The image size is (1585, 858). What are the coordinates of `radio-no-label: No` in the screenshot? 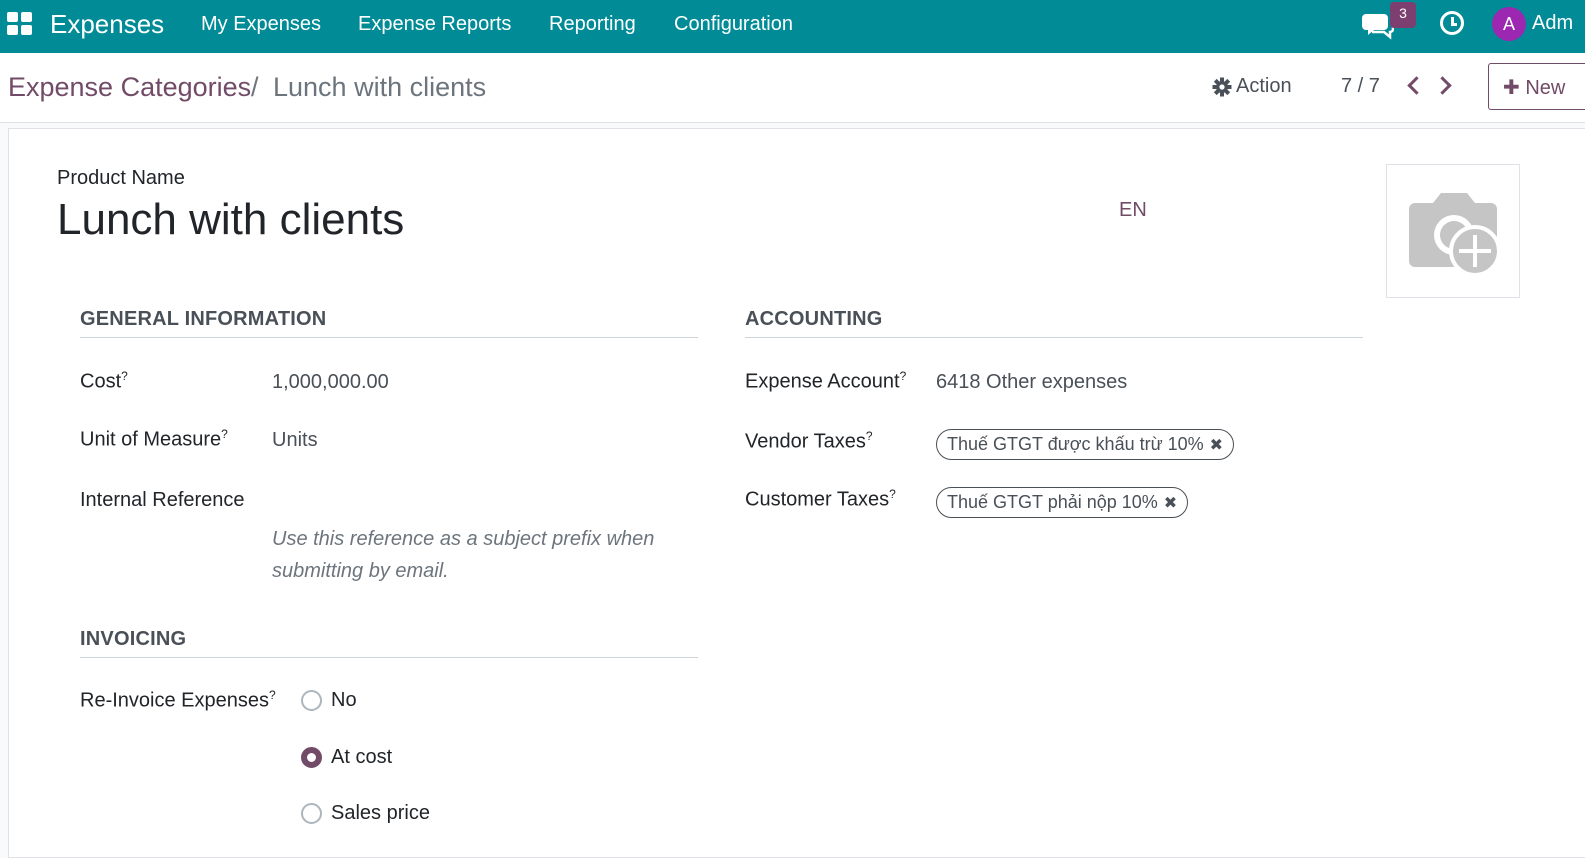 It's located at (344, 700).